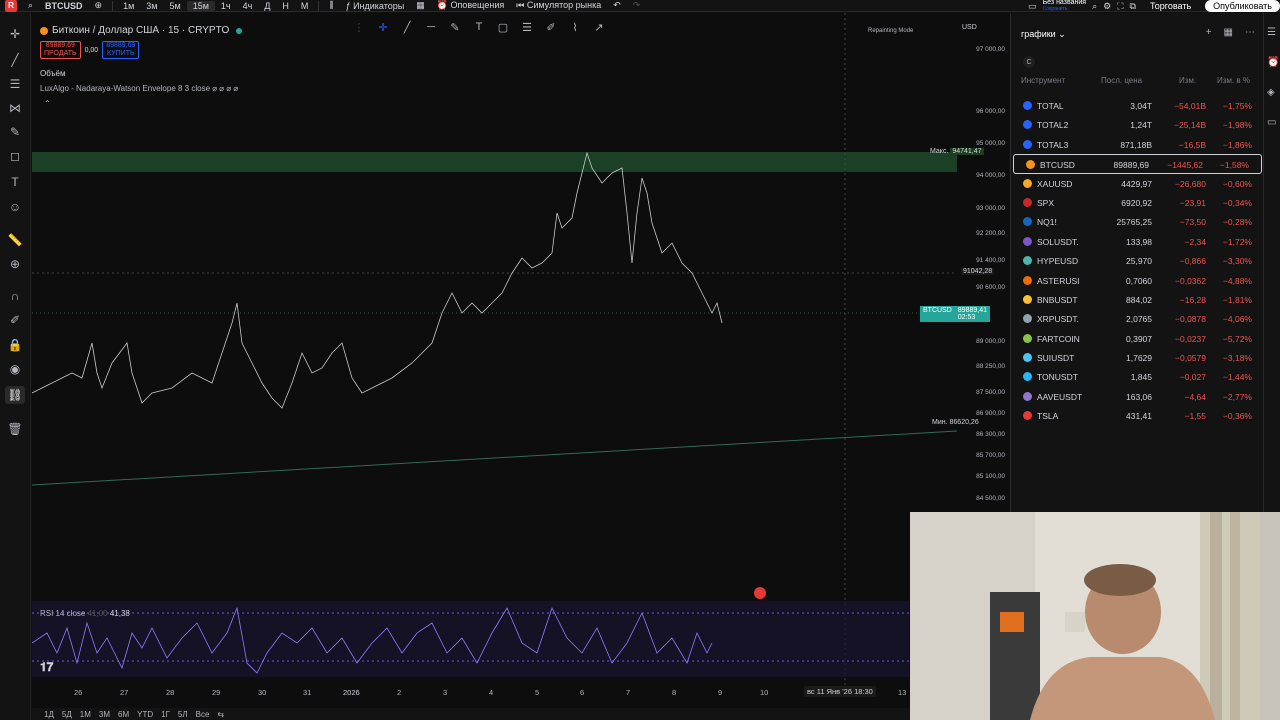 The image size is (1280, 720). Describe the element at coordinates (15, 240) in the screenshot. I see `ruler-icon: 📏` at that location.